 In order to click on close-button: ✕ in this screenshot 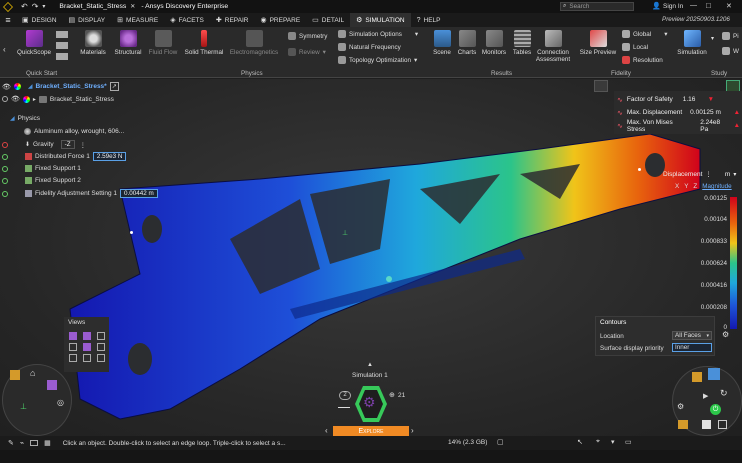, I will do `click(729, 6)`.